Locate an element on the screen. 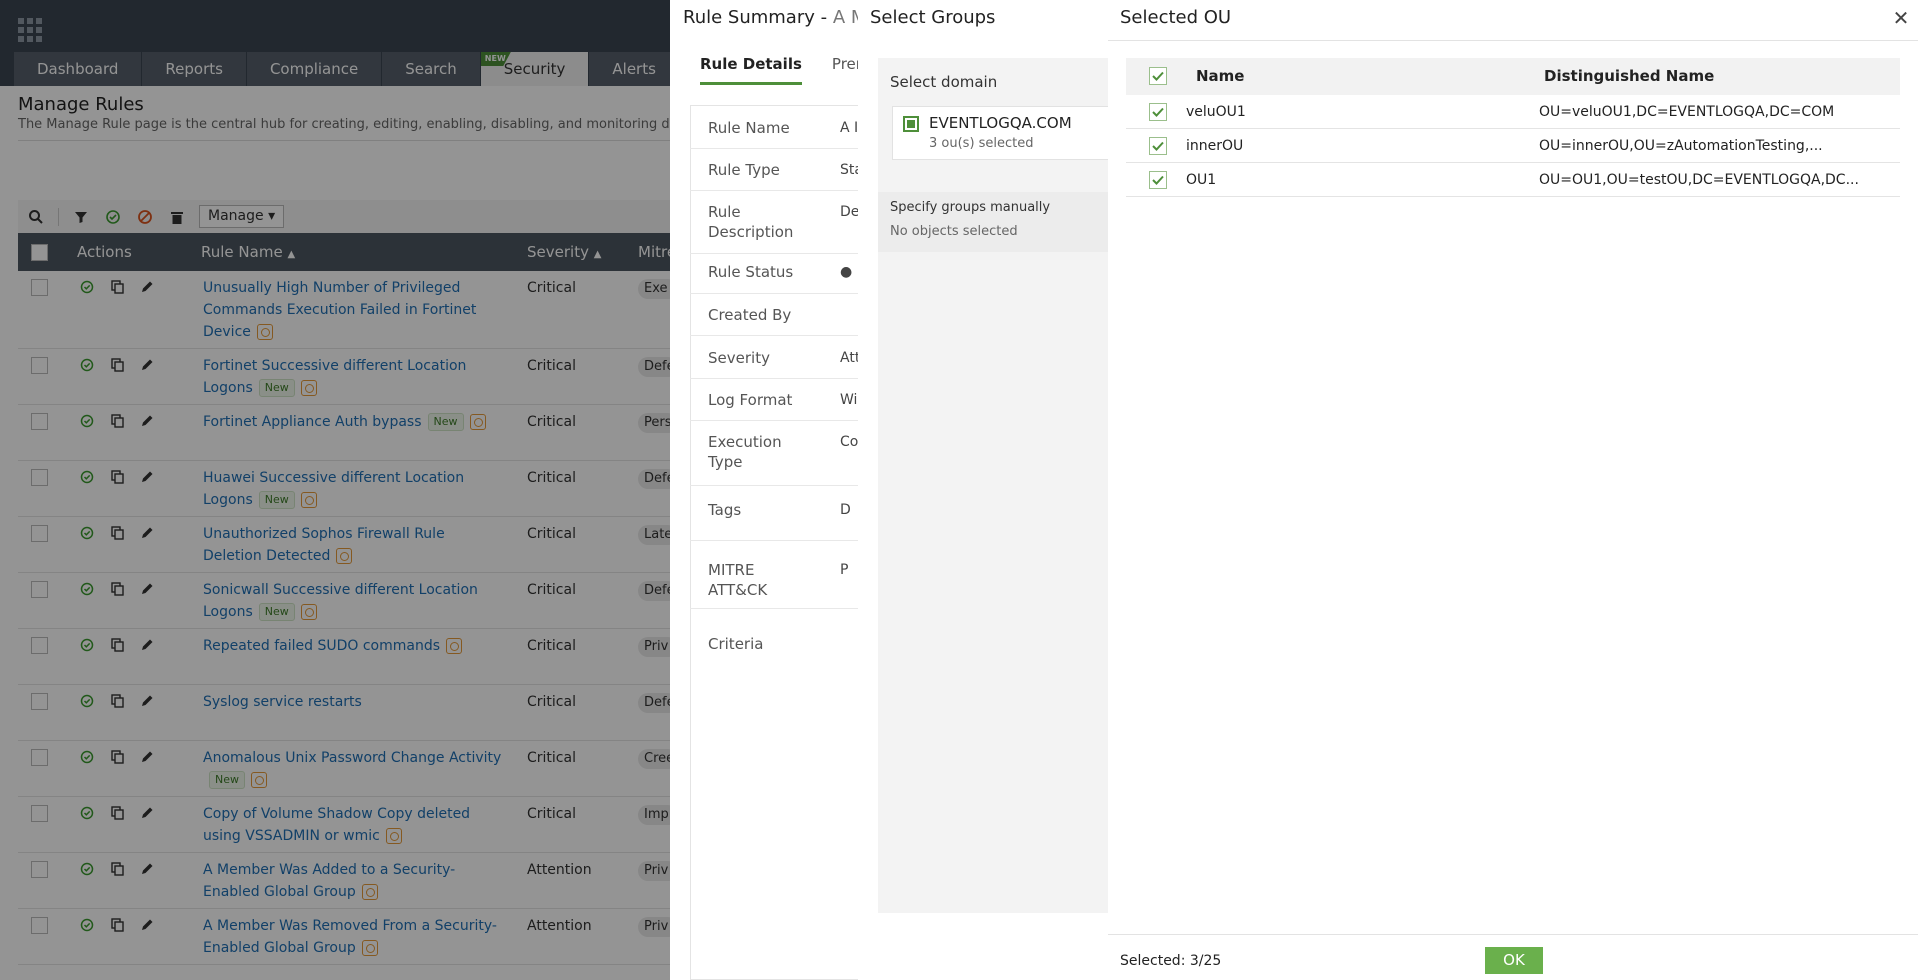  close-icon: ✕ is located at coordinates (1901, 18).